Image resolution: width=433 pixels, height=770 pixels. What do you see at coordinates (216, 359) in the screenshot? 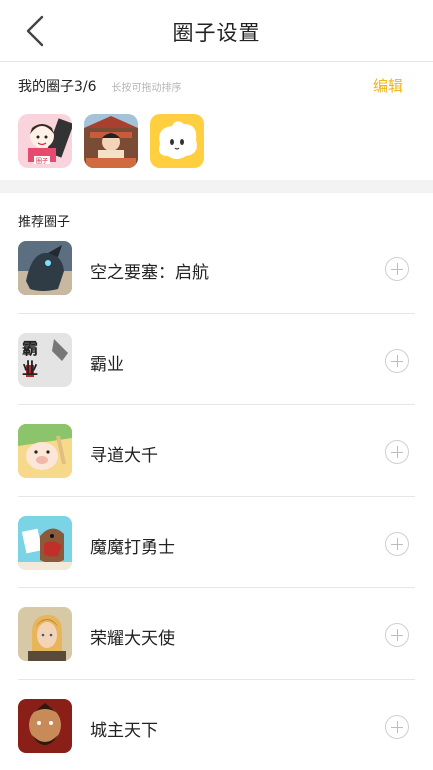
I see `list-item: 霸业 霸业` at bounding box center [216, 359].